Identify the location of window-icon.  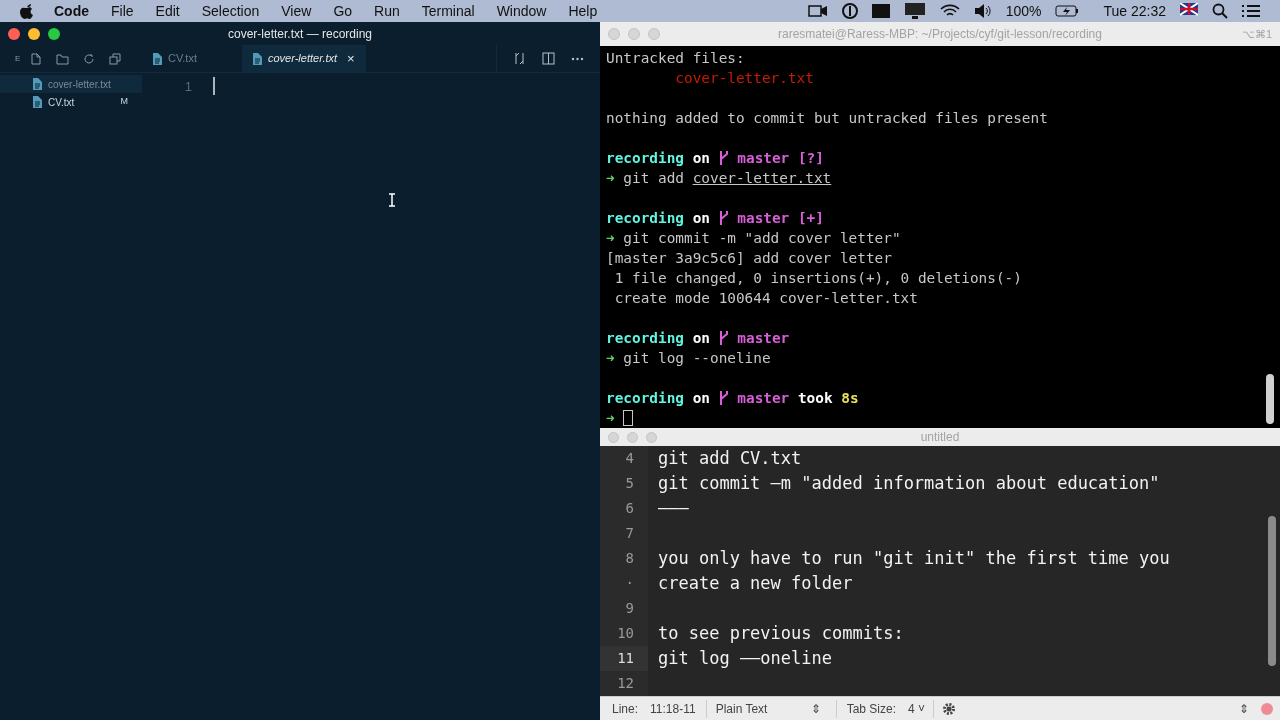
(880, 11).